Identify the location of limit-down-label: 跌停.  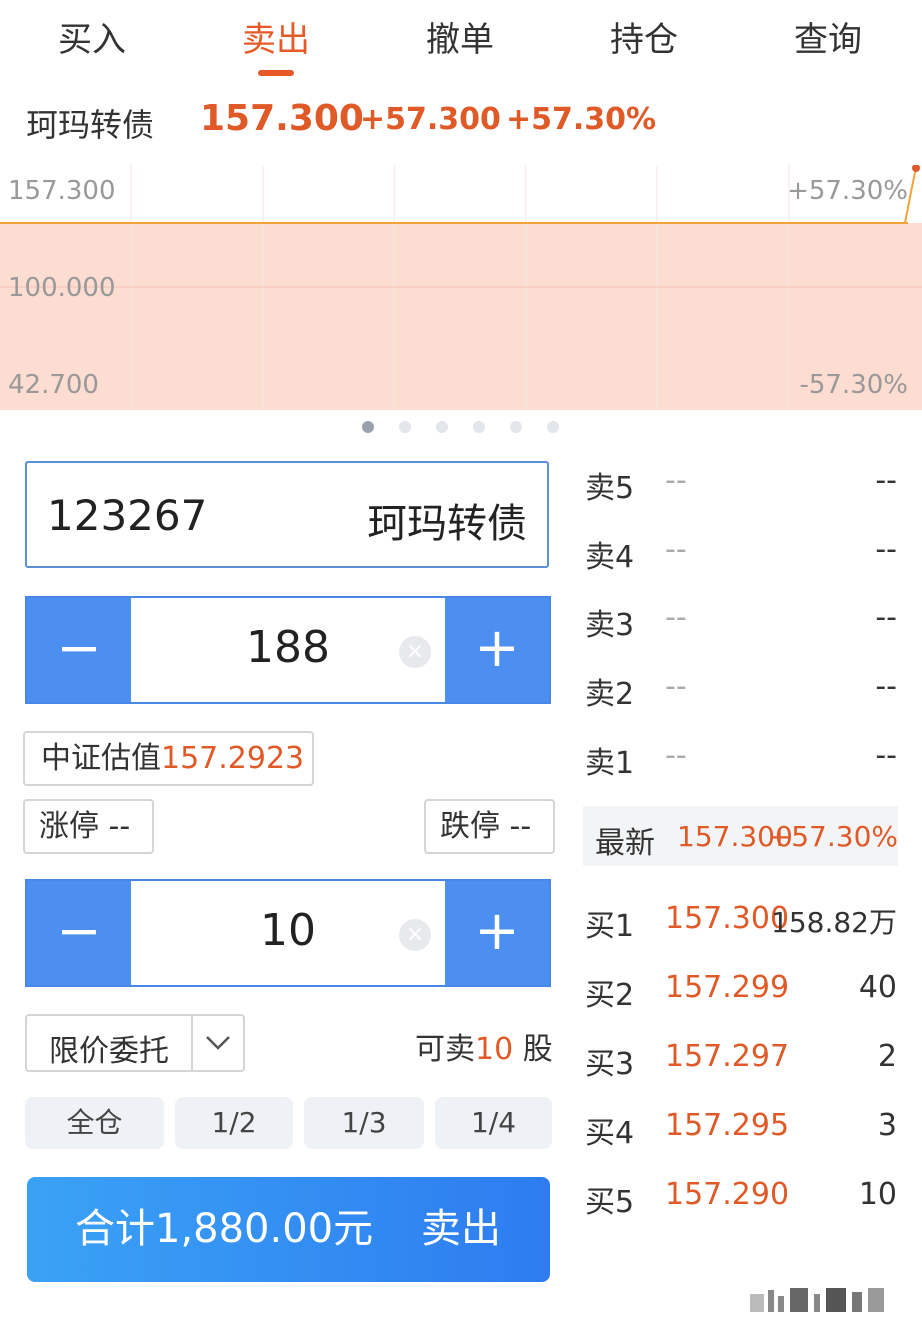
(470, 826).